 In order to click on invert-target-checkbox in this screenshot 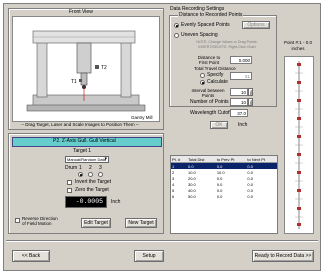, I will do `click(69, 182)`.